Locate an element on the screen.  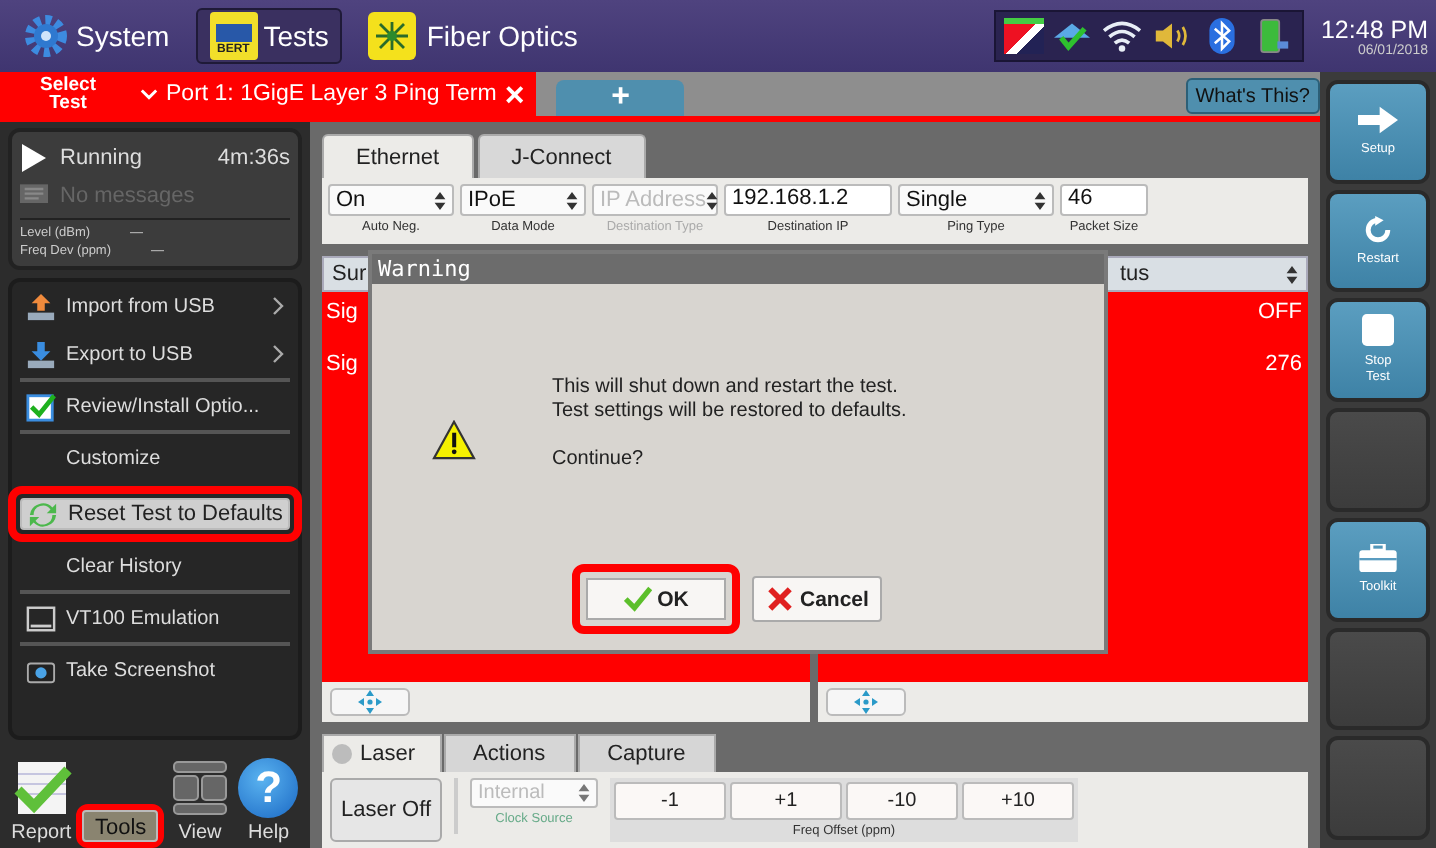
upload-icon is located at coordinates (41, 306).